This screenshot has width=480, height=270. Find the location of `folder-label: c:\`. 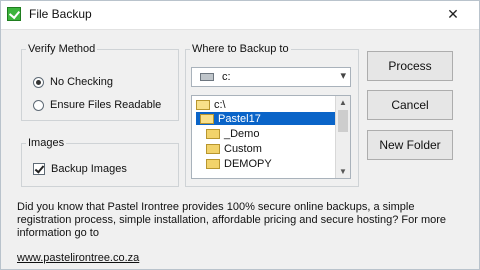

folder-label: c:\ is located at coordinates (220, 104).